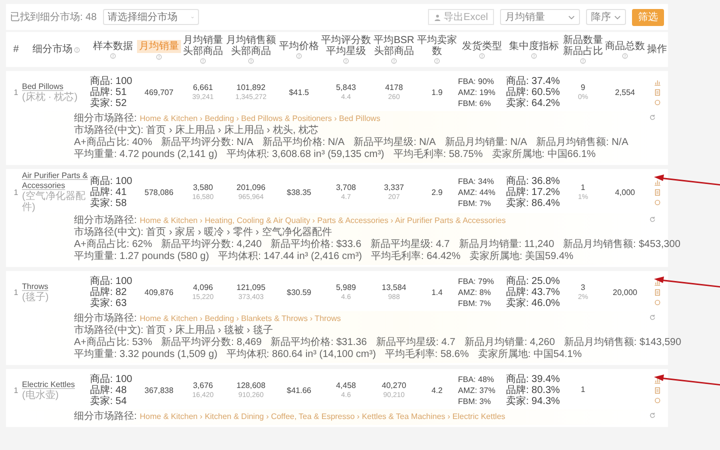 The height and width of the screenshot is (450, 720). What do you see at coordinates (299, 49) in the screenshot?
I see `column-header: 平均价格` at bounding box center [299, 49].